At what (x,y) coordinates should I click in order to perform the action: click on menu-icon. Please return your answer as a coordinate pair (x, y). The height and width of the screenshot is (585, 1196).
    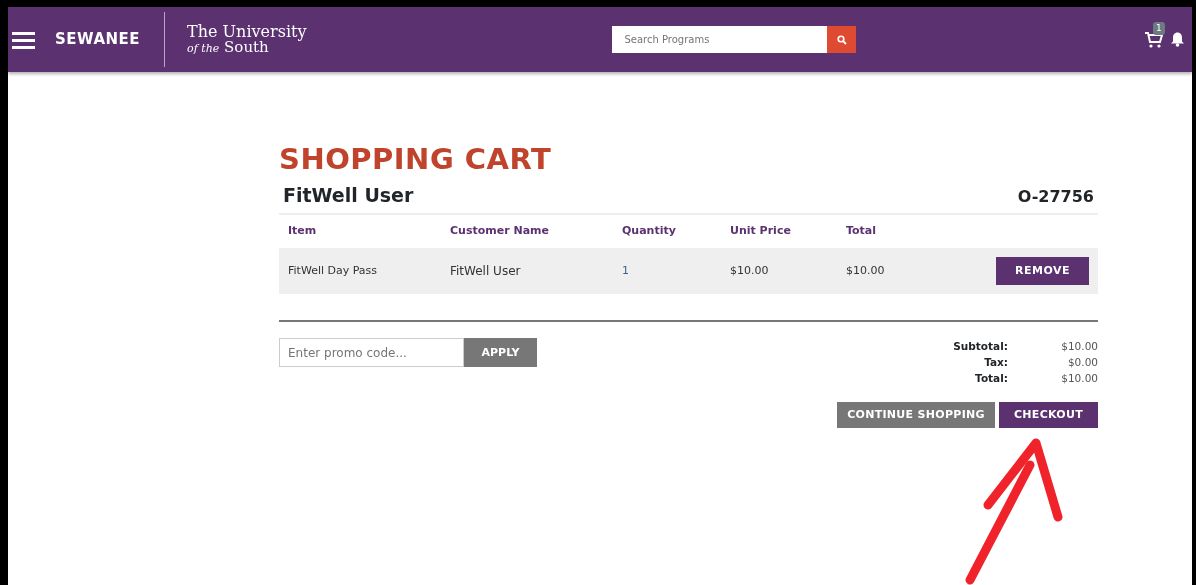
    Looking at the image, I should click on (23, 39).